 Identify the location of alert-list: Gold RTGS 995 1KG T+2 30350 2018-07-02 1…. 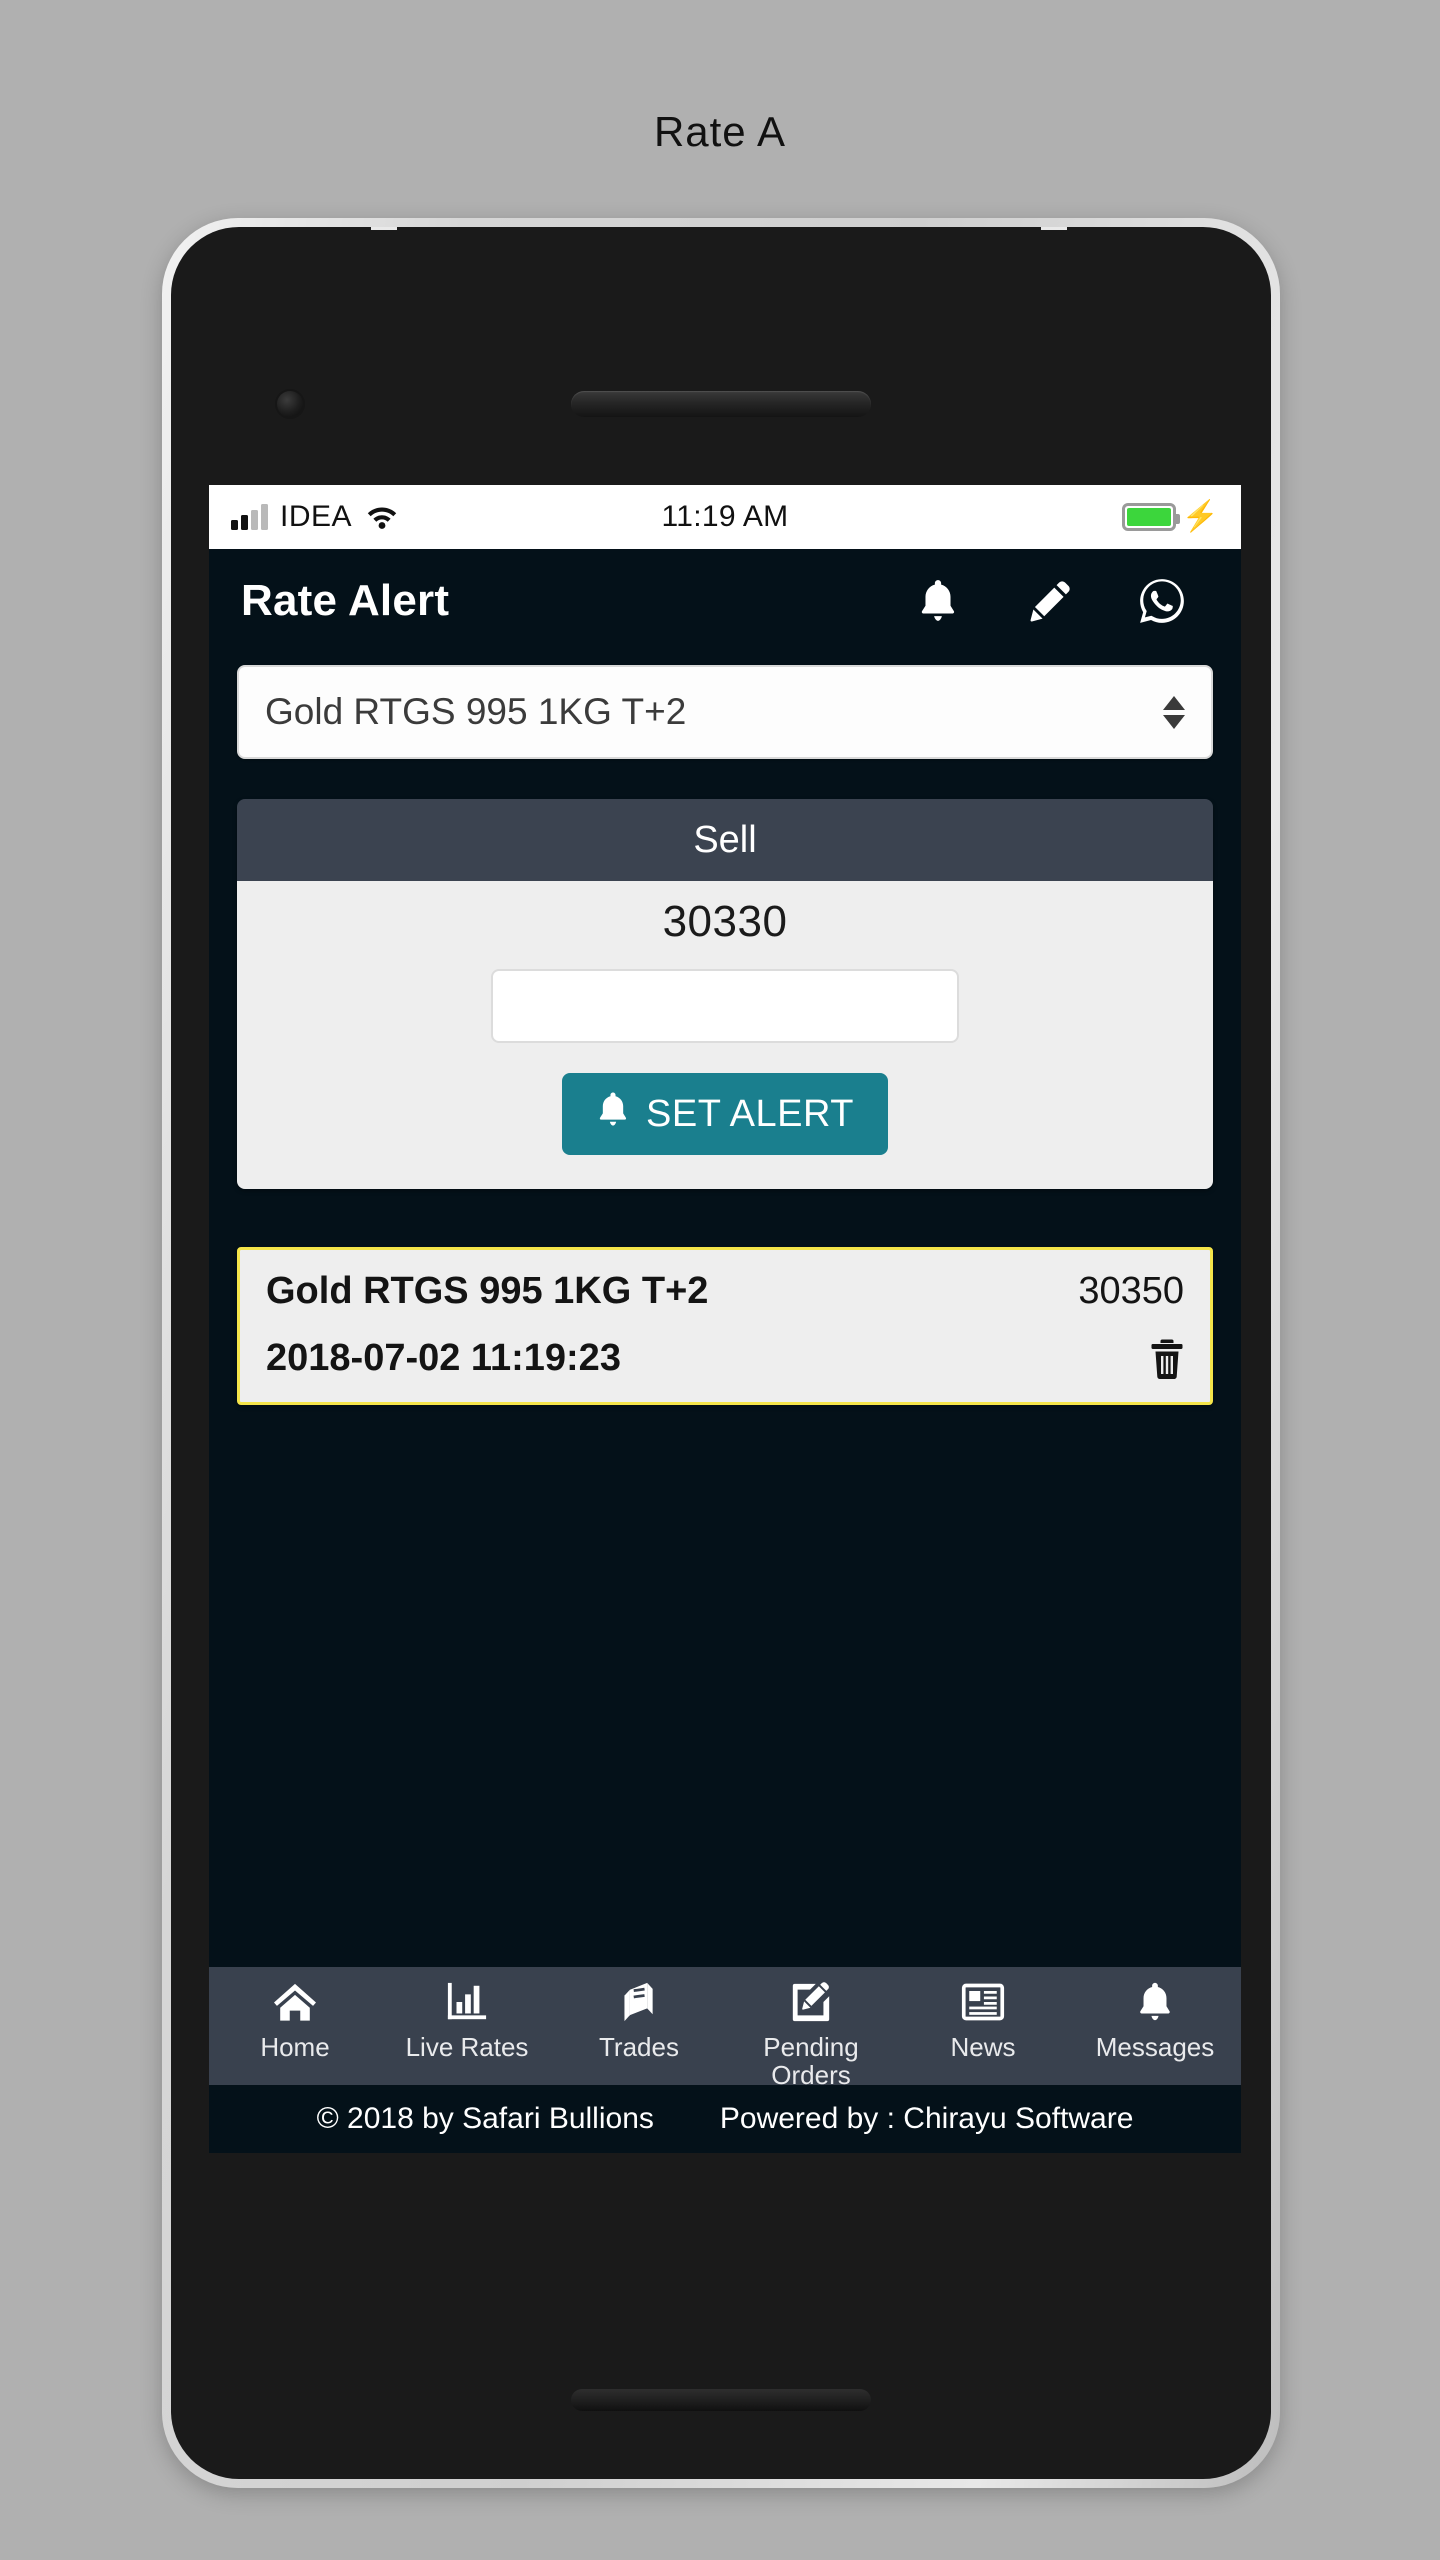
(725, 1326).